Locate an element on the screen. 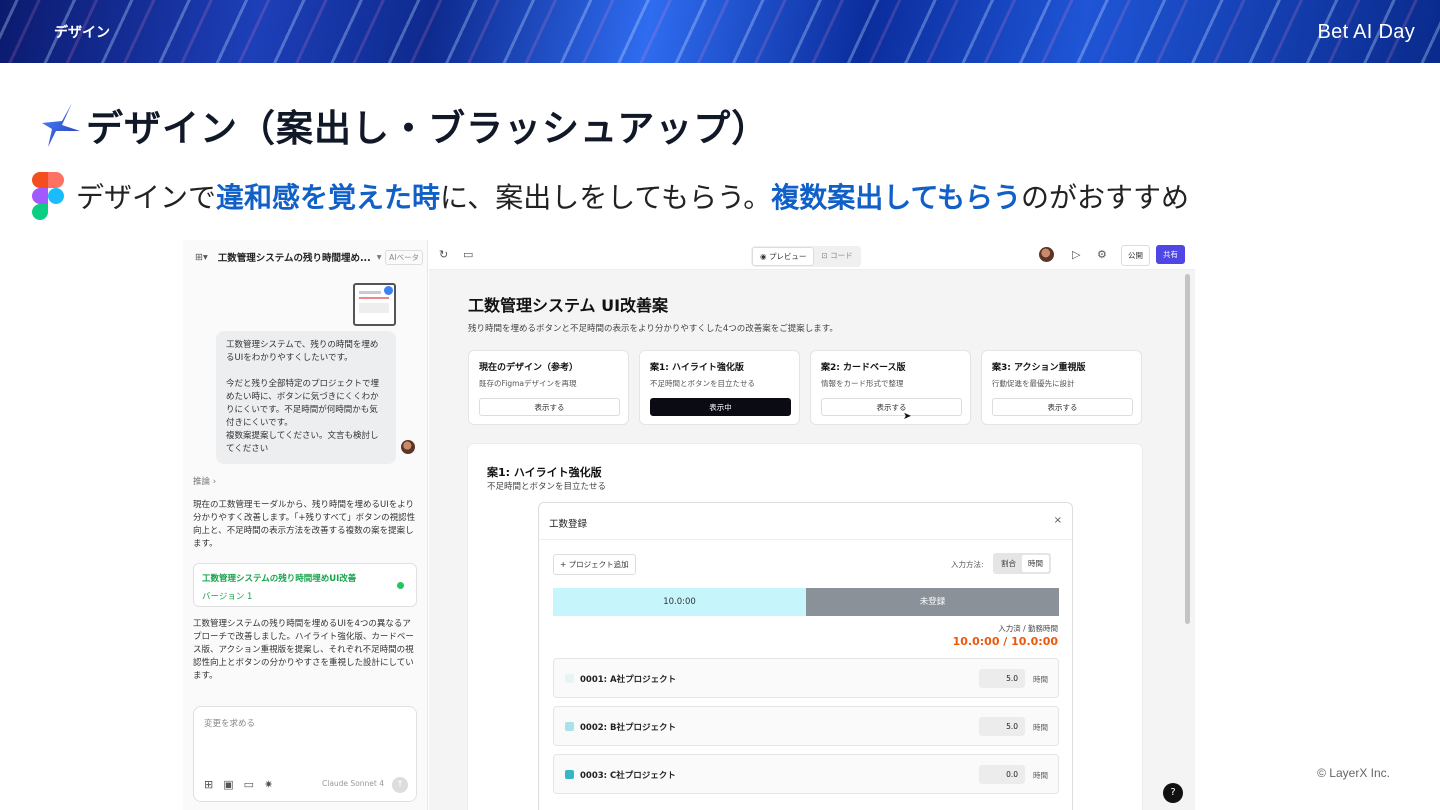 The height and width of the screenshot is (810, 1440). card-title: 案2: カードベース版 is located at coordinates (863, 368).